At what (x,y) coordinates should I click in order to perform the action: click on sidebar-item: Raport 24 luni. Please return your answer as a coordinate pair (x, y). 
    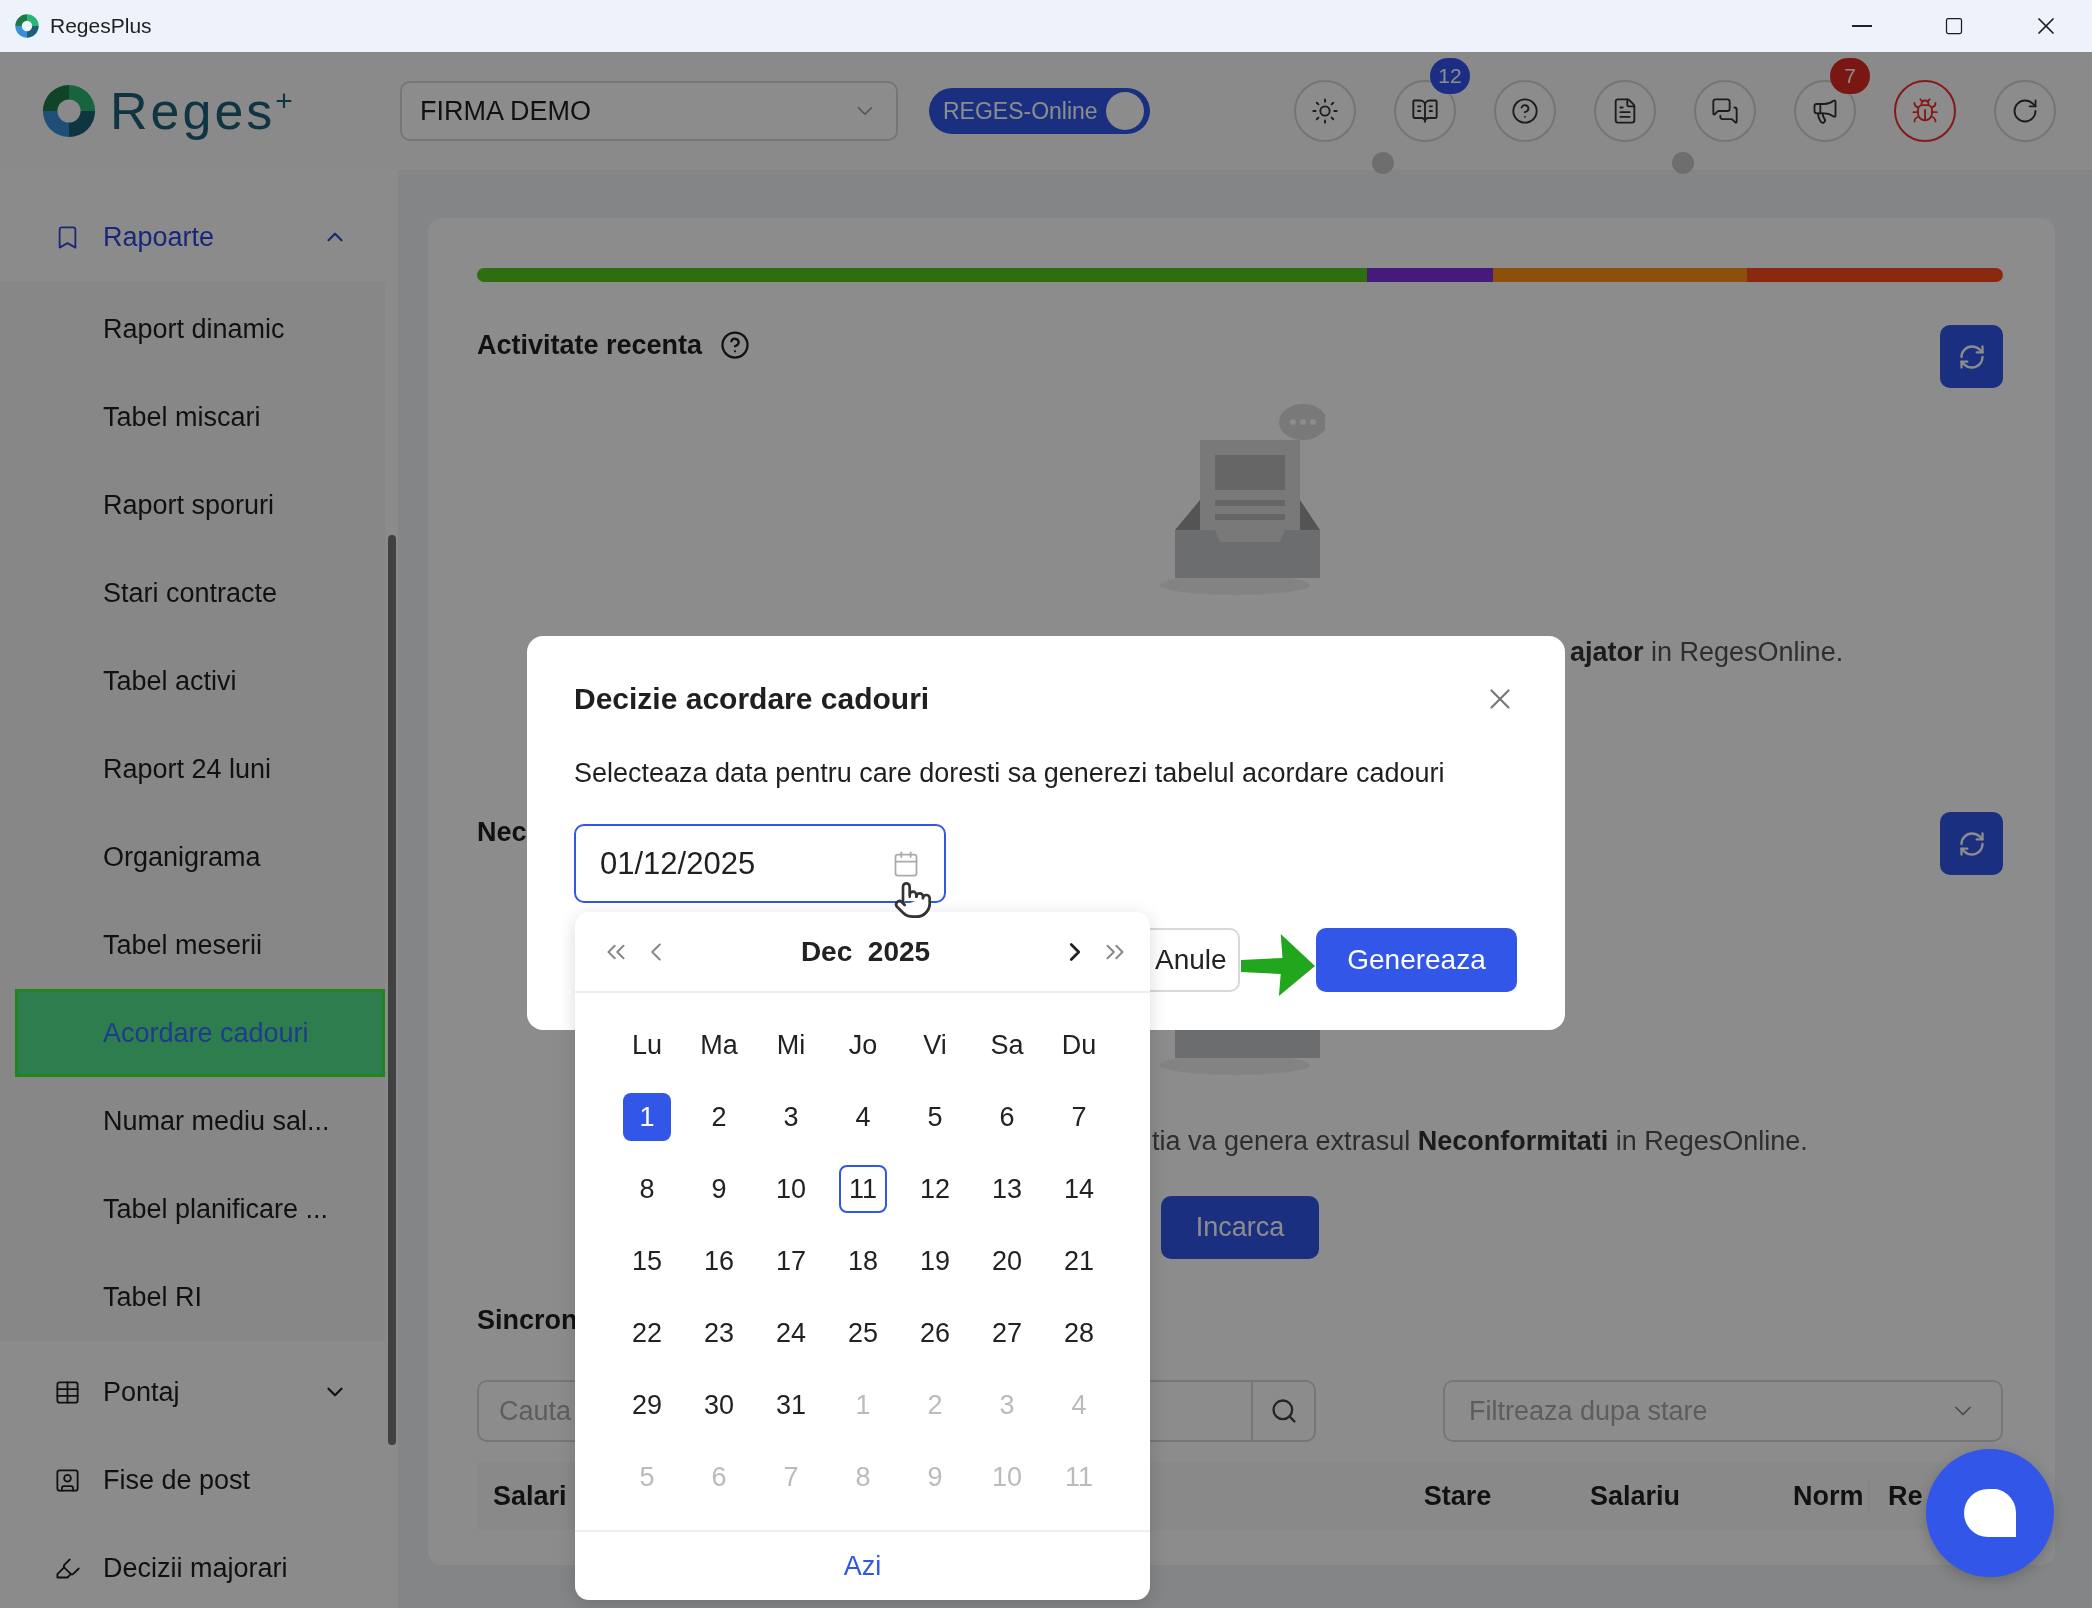
    Looking at the image, I should click on (192, 769).